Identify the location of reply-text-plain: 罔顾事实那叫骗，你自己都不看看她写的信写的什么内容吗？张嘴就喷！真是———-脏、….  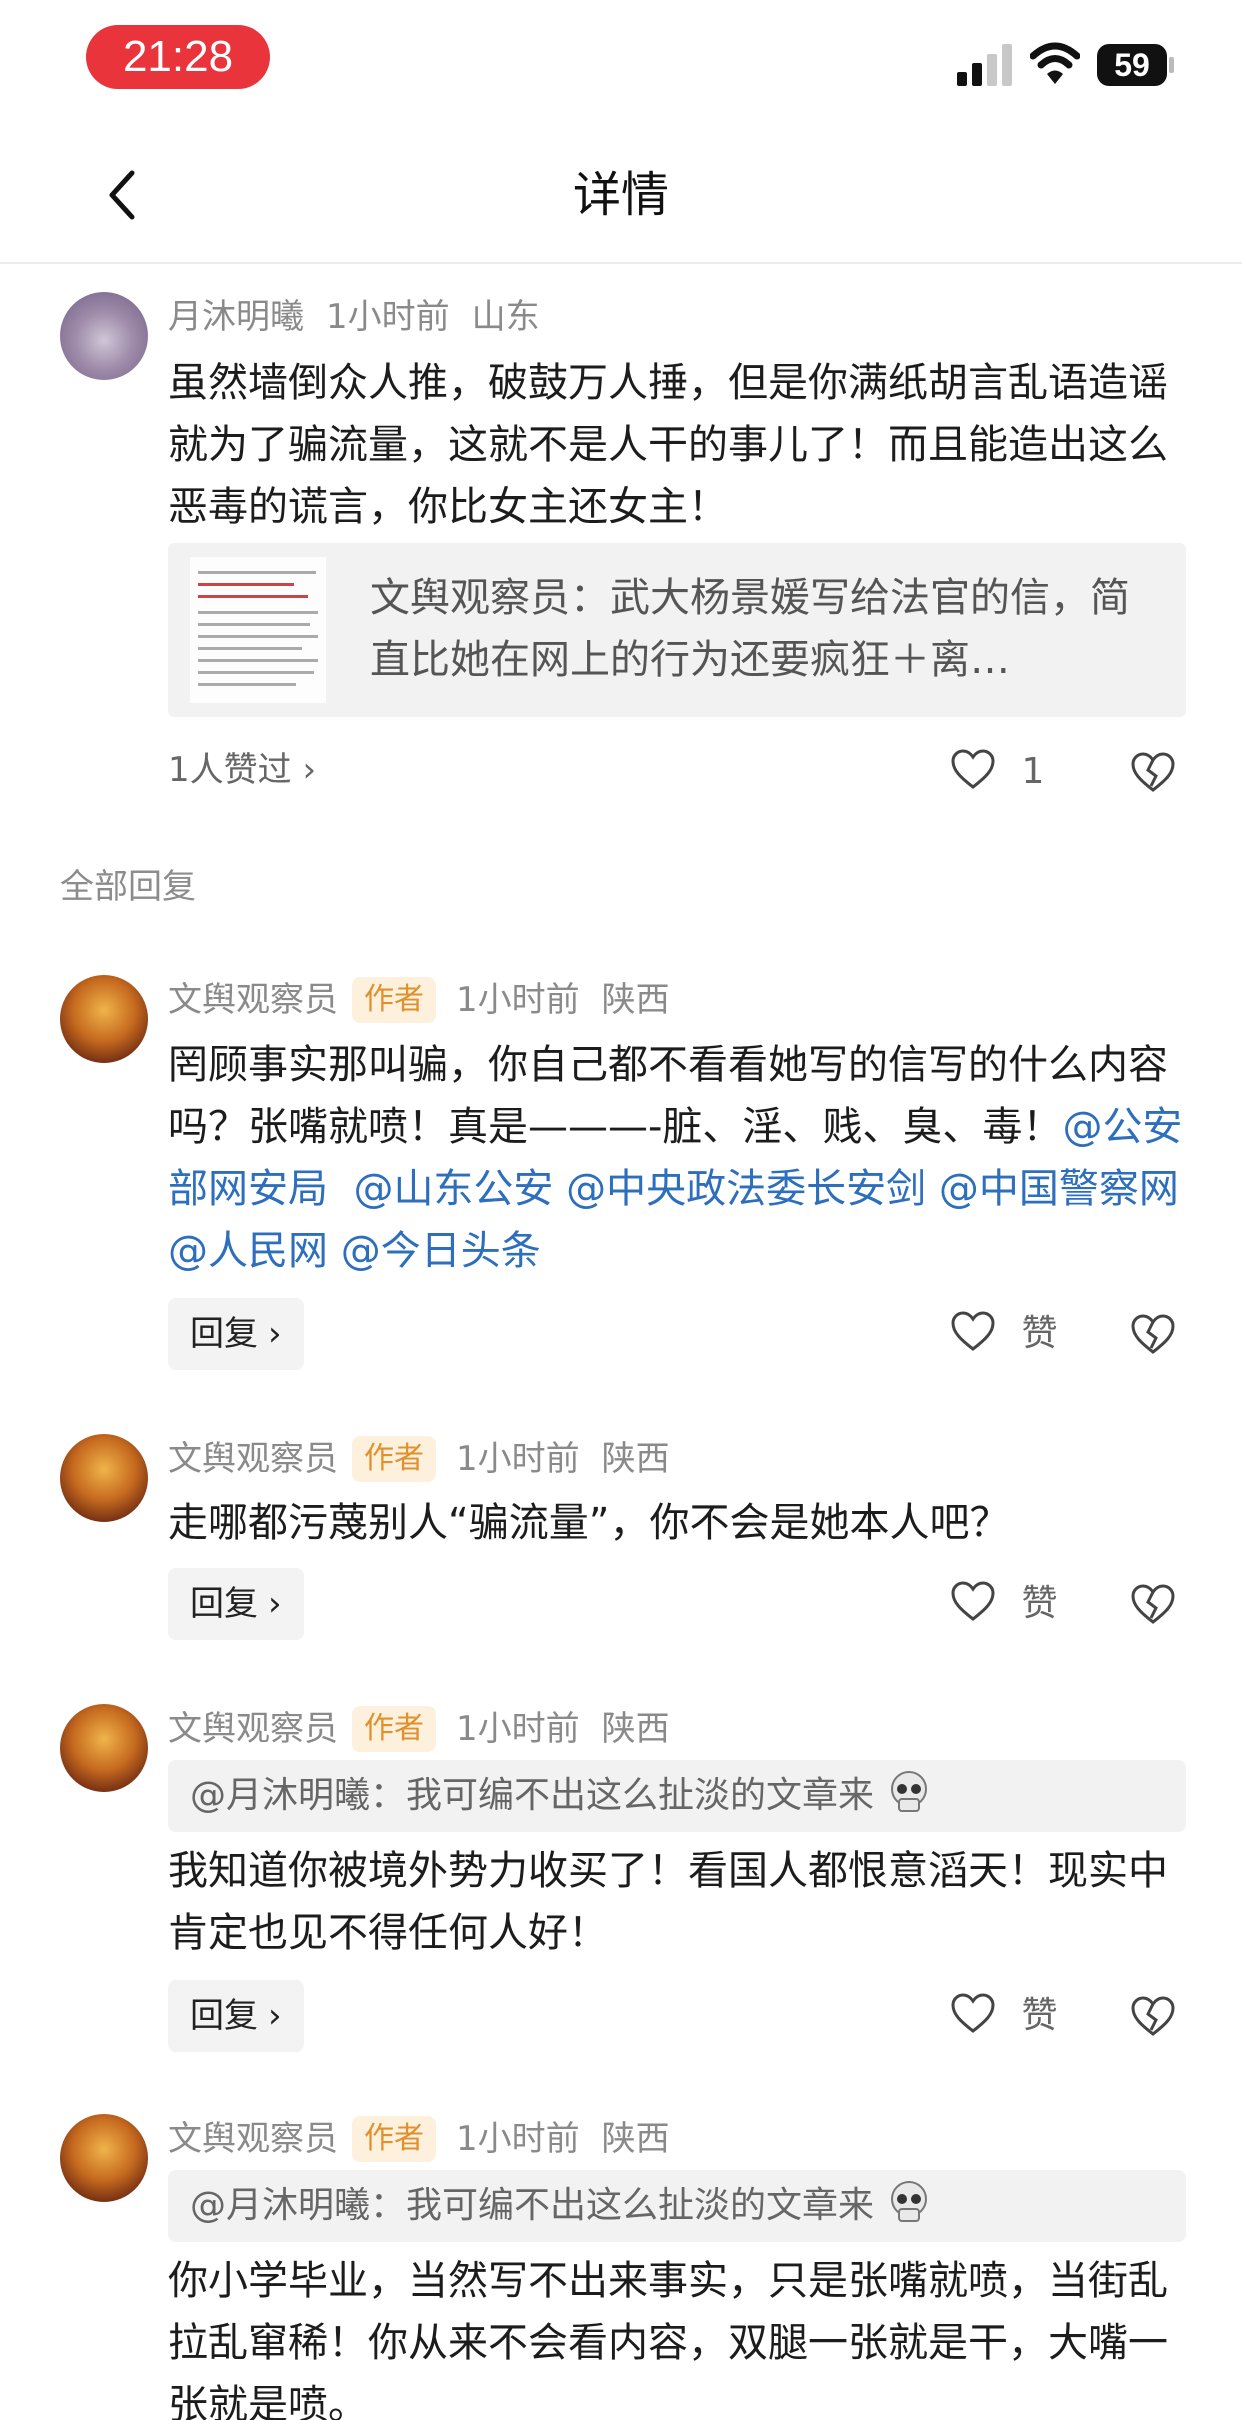
(668, 1096).